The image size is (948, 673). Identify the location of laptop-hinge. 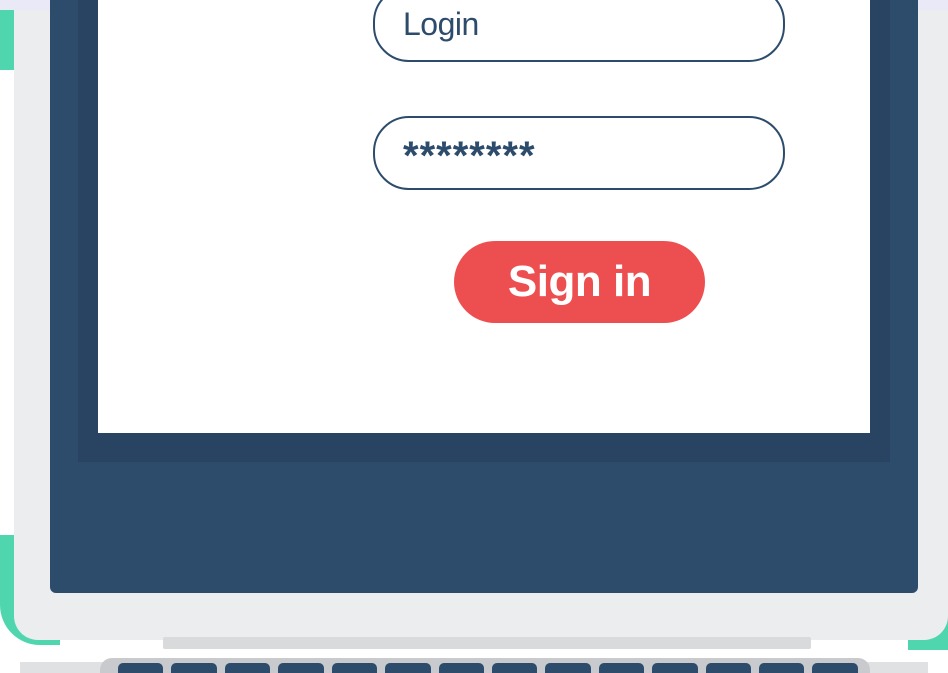
(487, 643).